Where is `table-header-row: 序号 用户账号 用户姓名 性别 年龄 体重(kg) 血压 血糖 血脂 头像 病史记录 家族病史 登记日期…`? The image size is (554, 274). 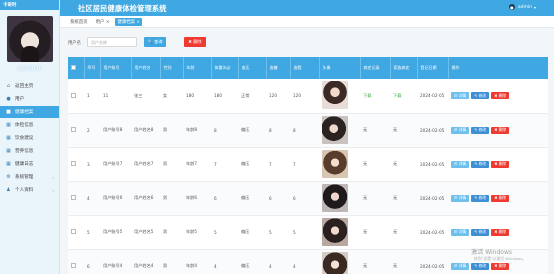 table-header-row: 序号 用户账号 用户姓名 性别 年龄 体重(kg) 血压 血糖 血脂 头像 病史记录 家族病史 登记日期… is located at coordinates (308, 68).